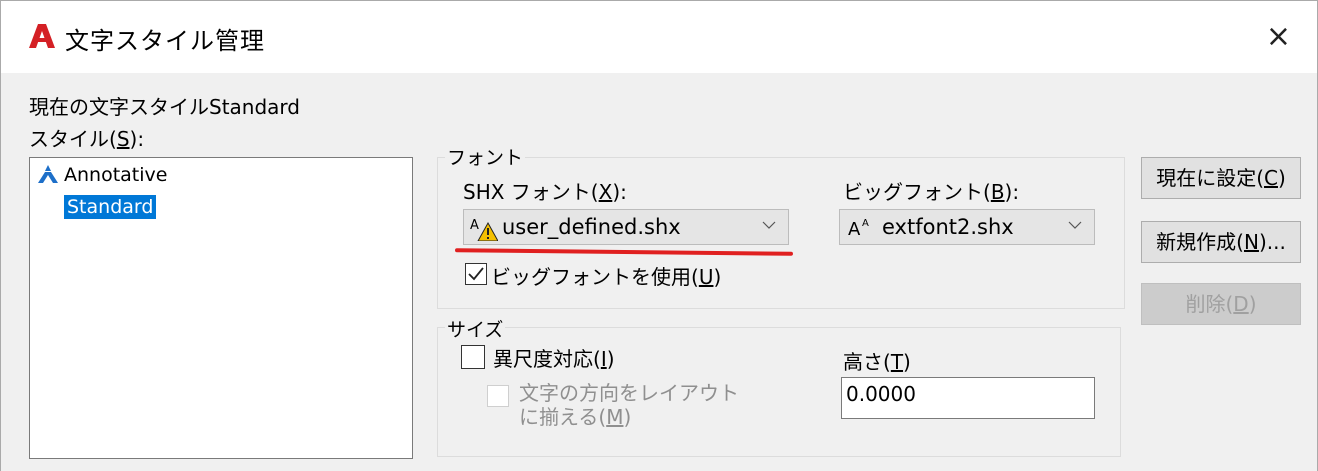 Image resolution: width=1318 pixels, height=471 pixels. What do you see at coordinates (968, 398) in the screenshot?
I see `height-input: 0.0000` at bounding box center [968, 398].